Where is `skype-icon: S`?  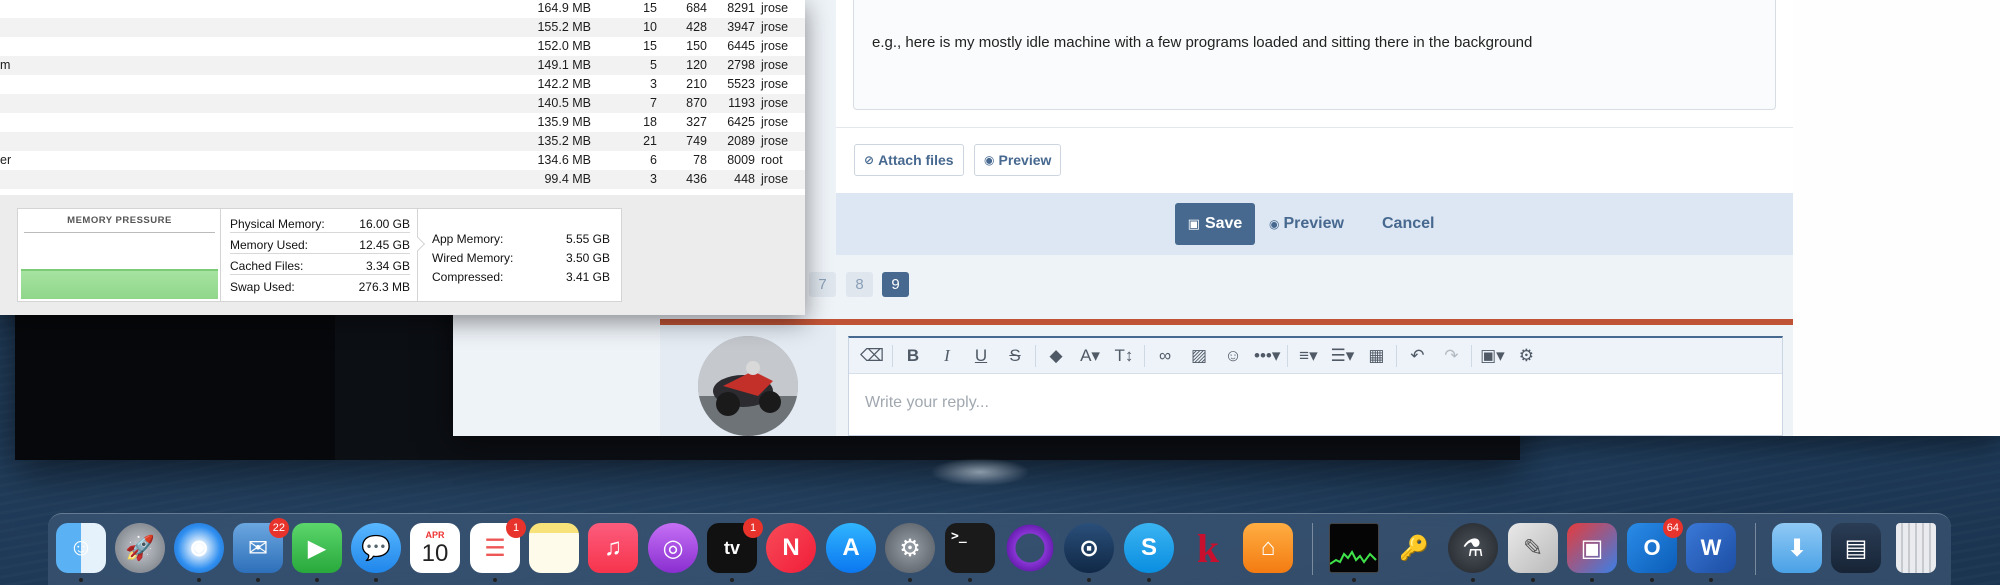
skype-icon: S is located at coordinates (1149, 548).